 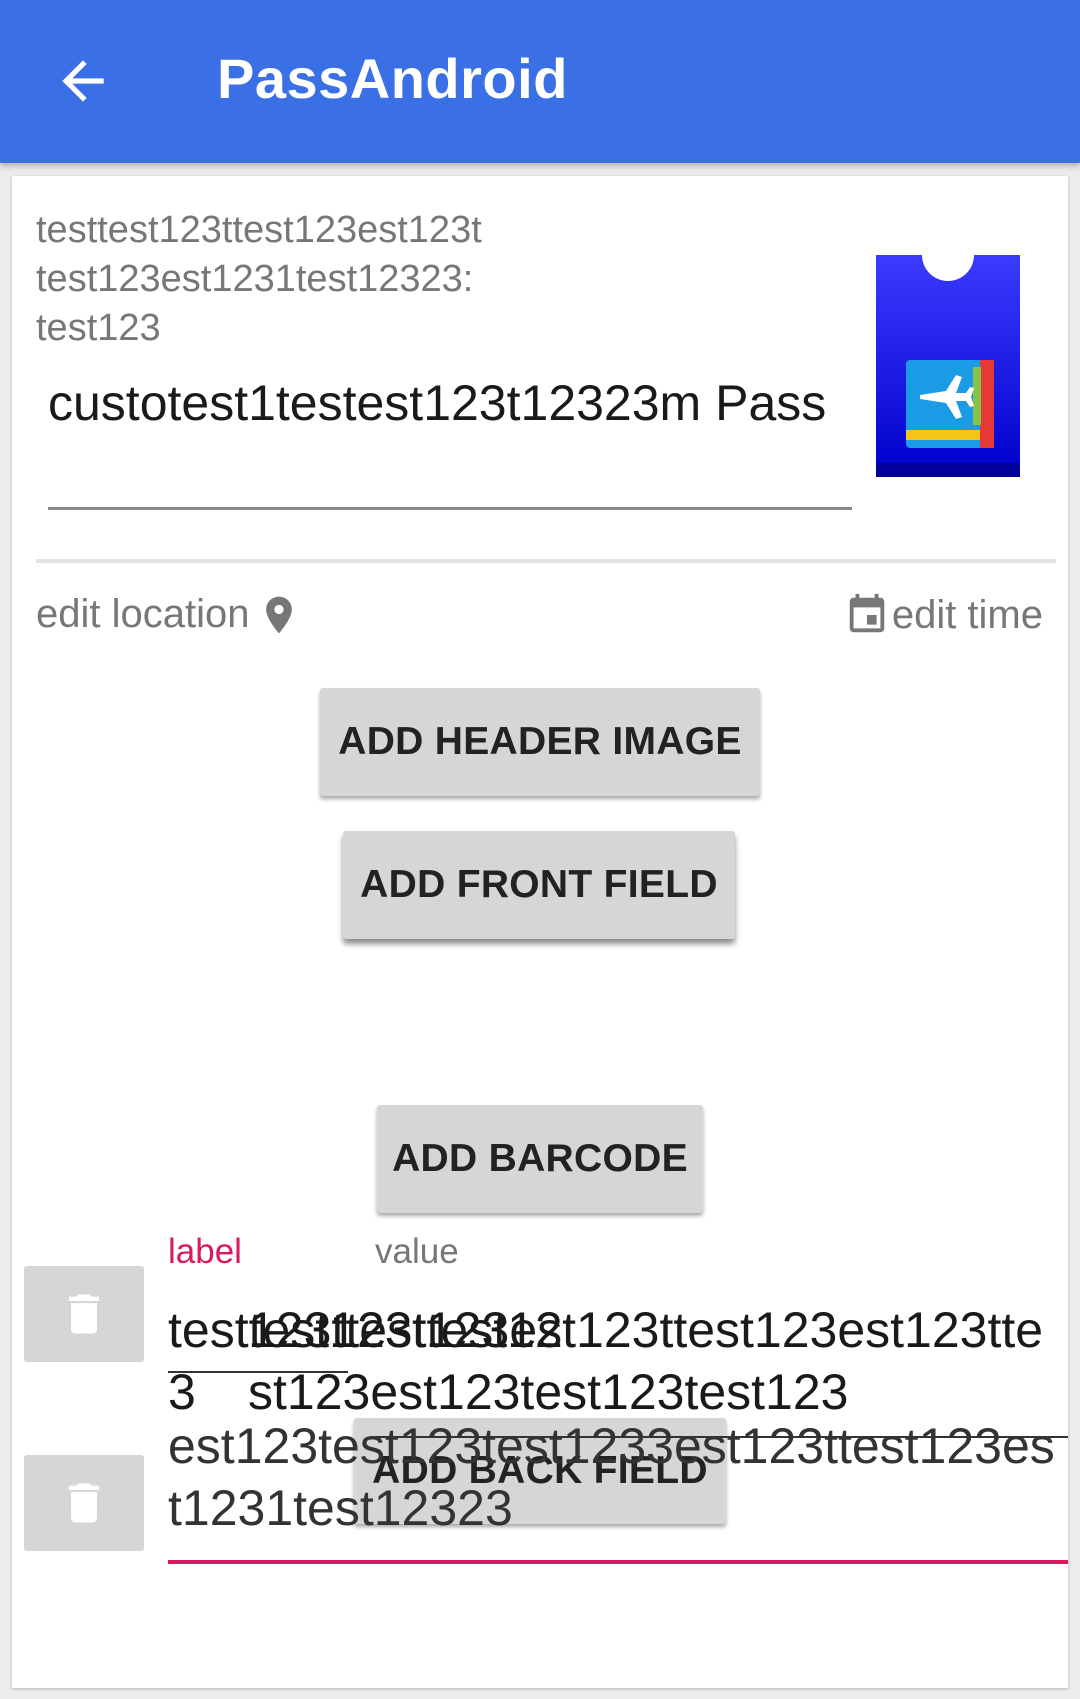 I want to click on pass-title-underline, so click(x=450, y=508).